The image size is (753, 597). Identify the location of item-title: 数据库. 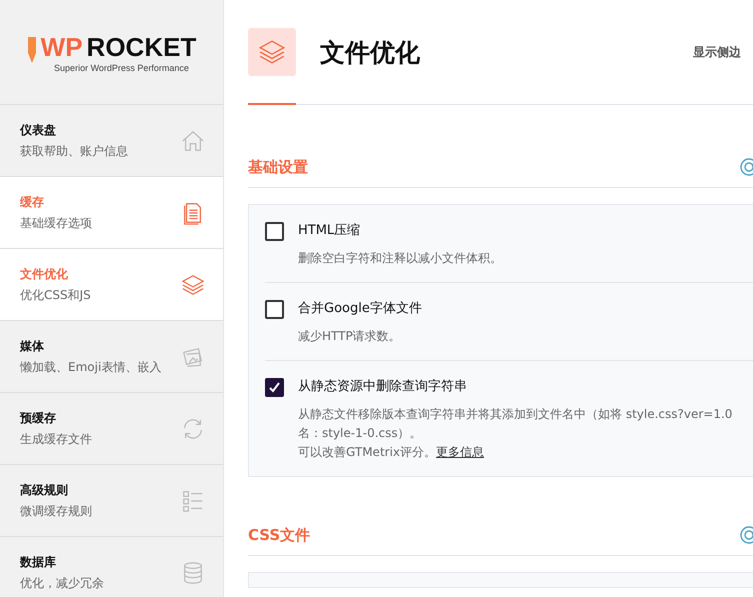
(38, 562).